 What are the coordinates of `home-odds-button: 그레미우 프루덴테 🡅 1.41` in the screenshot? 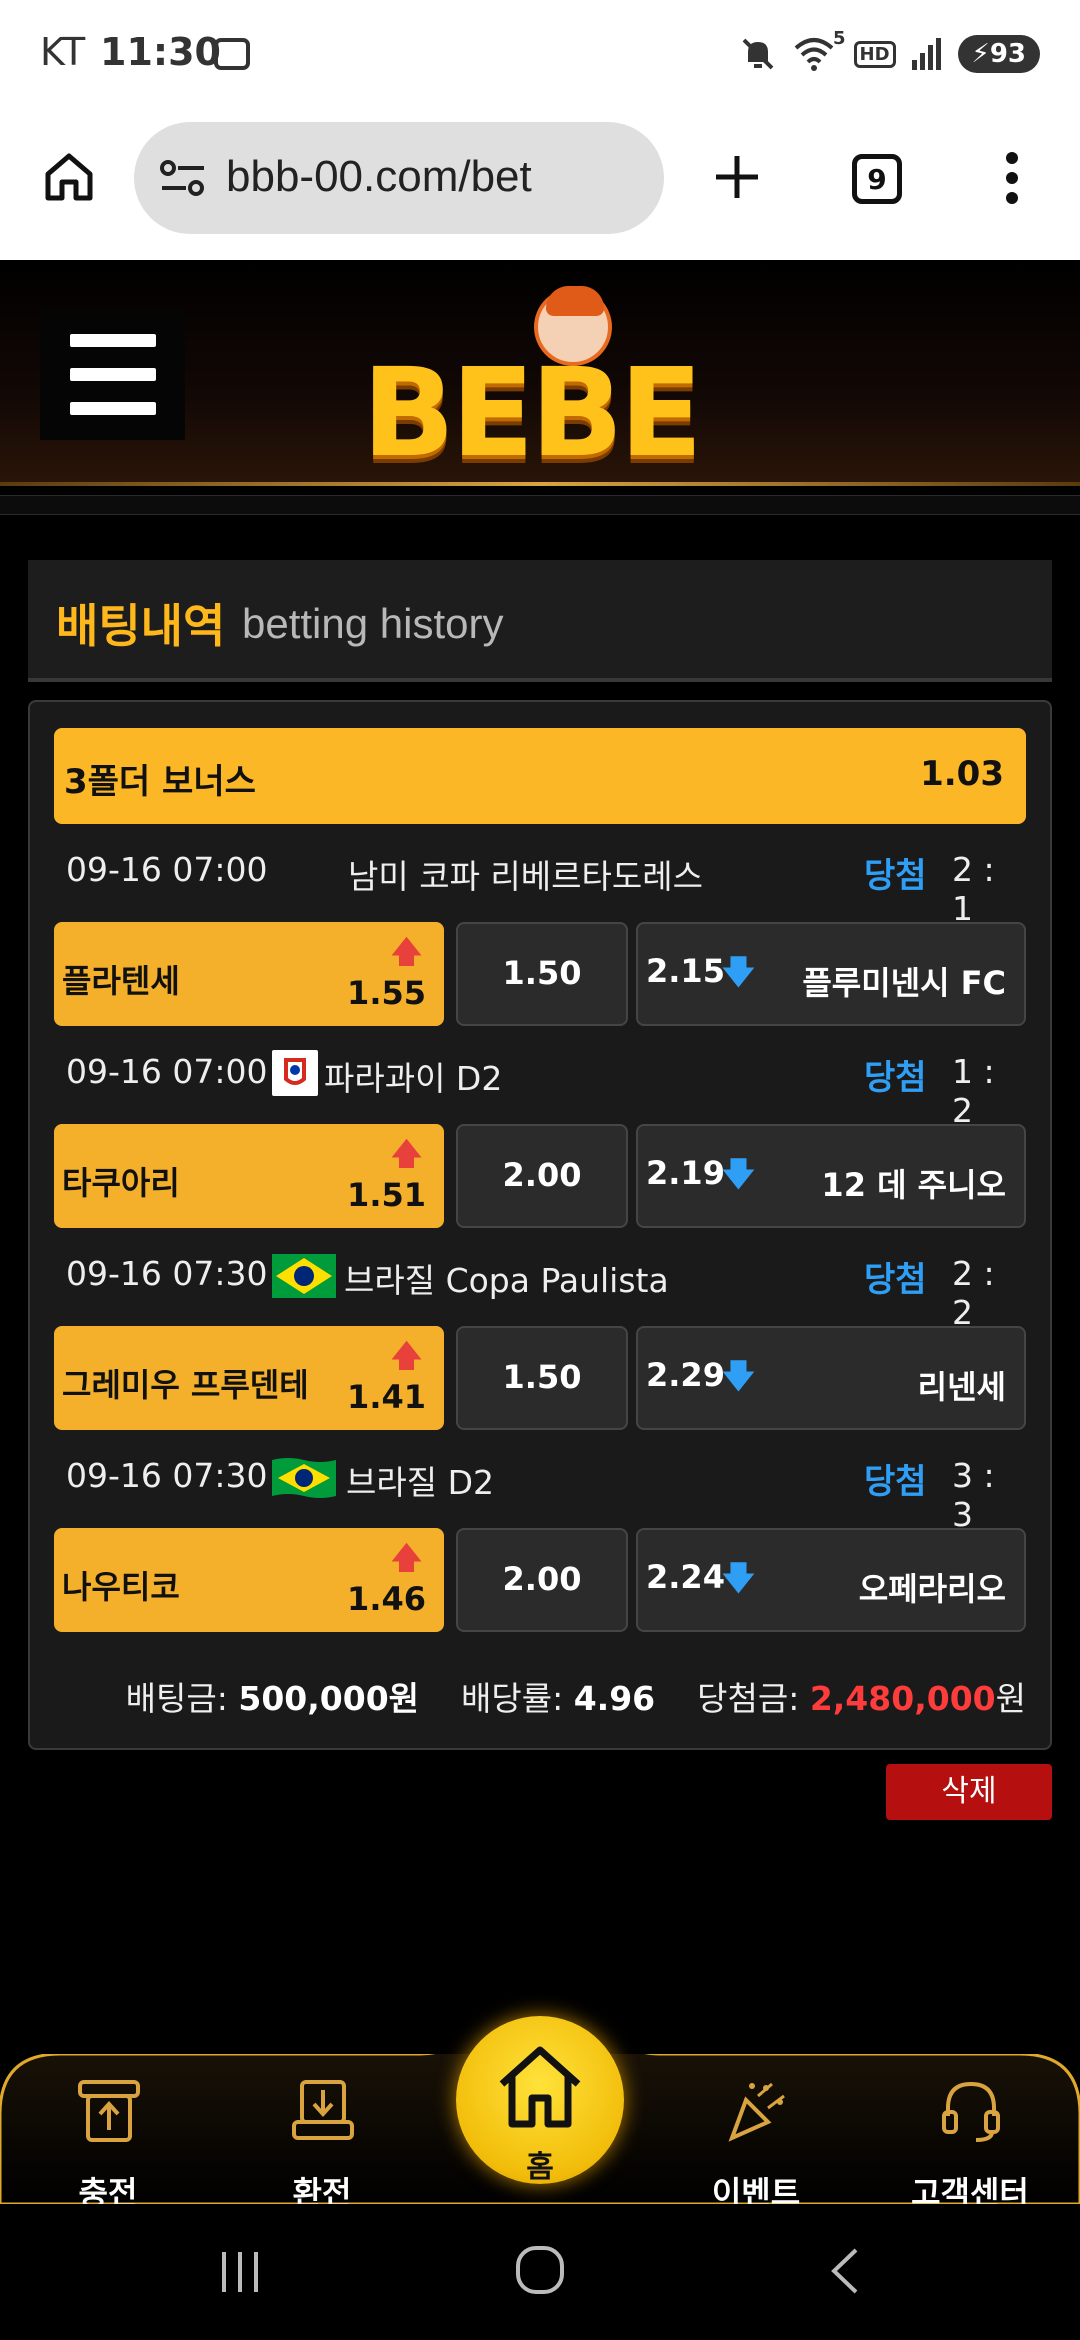 It's located at (249, 1378).